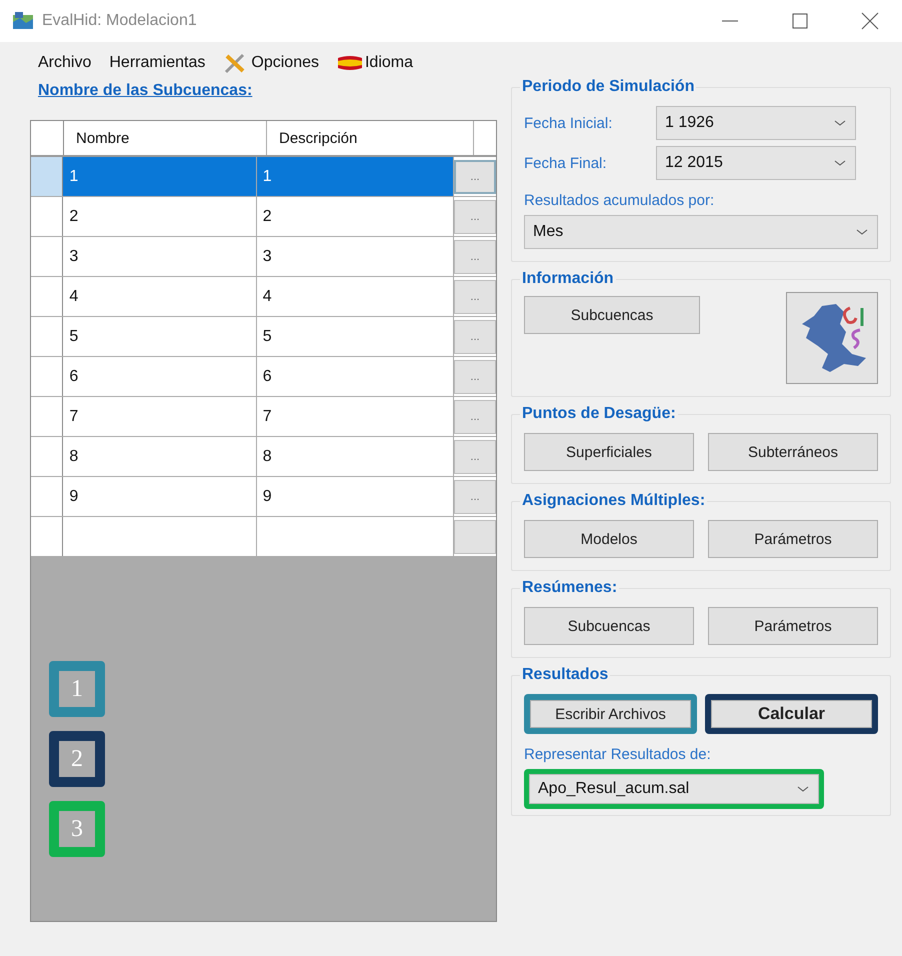 The image size is (902, 956). What do you see at coordinates (160, 256) in the screenshot?
I see `table-cell: 3` at bounding box center [160, 256].